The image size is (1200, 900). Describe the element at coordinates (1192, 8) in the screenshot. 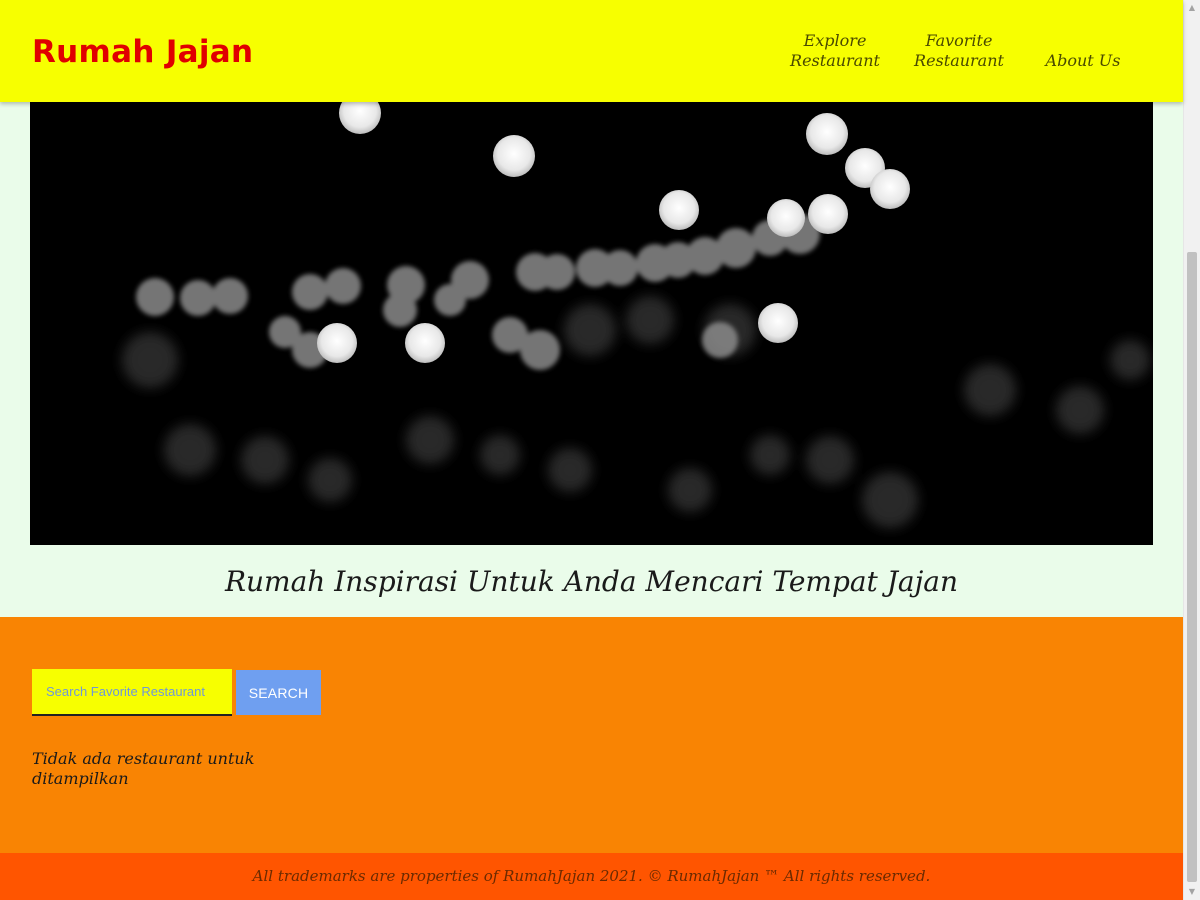

I see `arrow-up-icon: ▲` at that location.